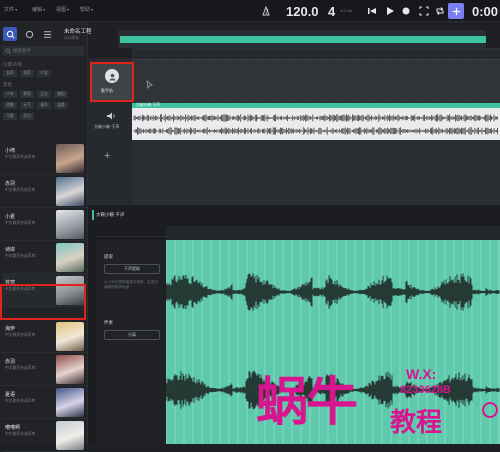  Describe the element at coordinates (266, 11) in the screenshot. I see `metronome-icon` at that location.